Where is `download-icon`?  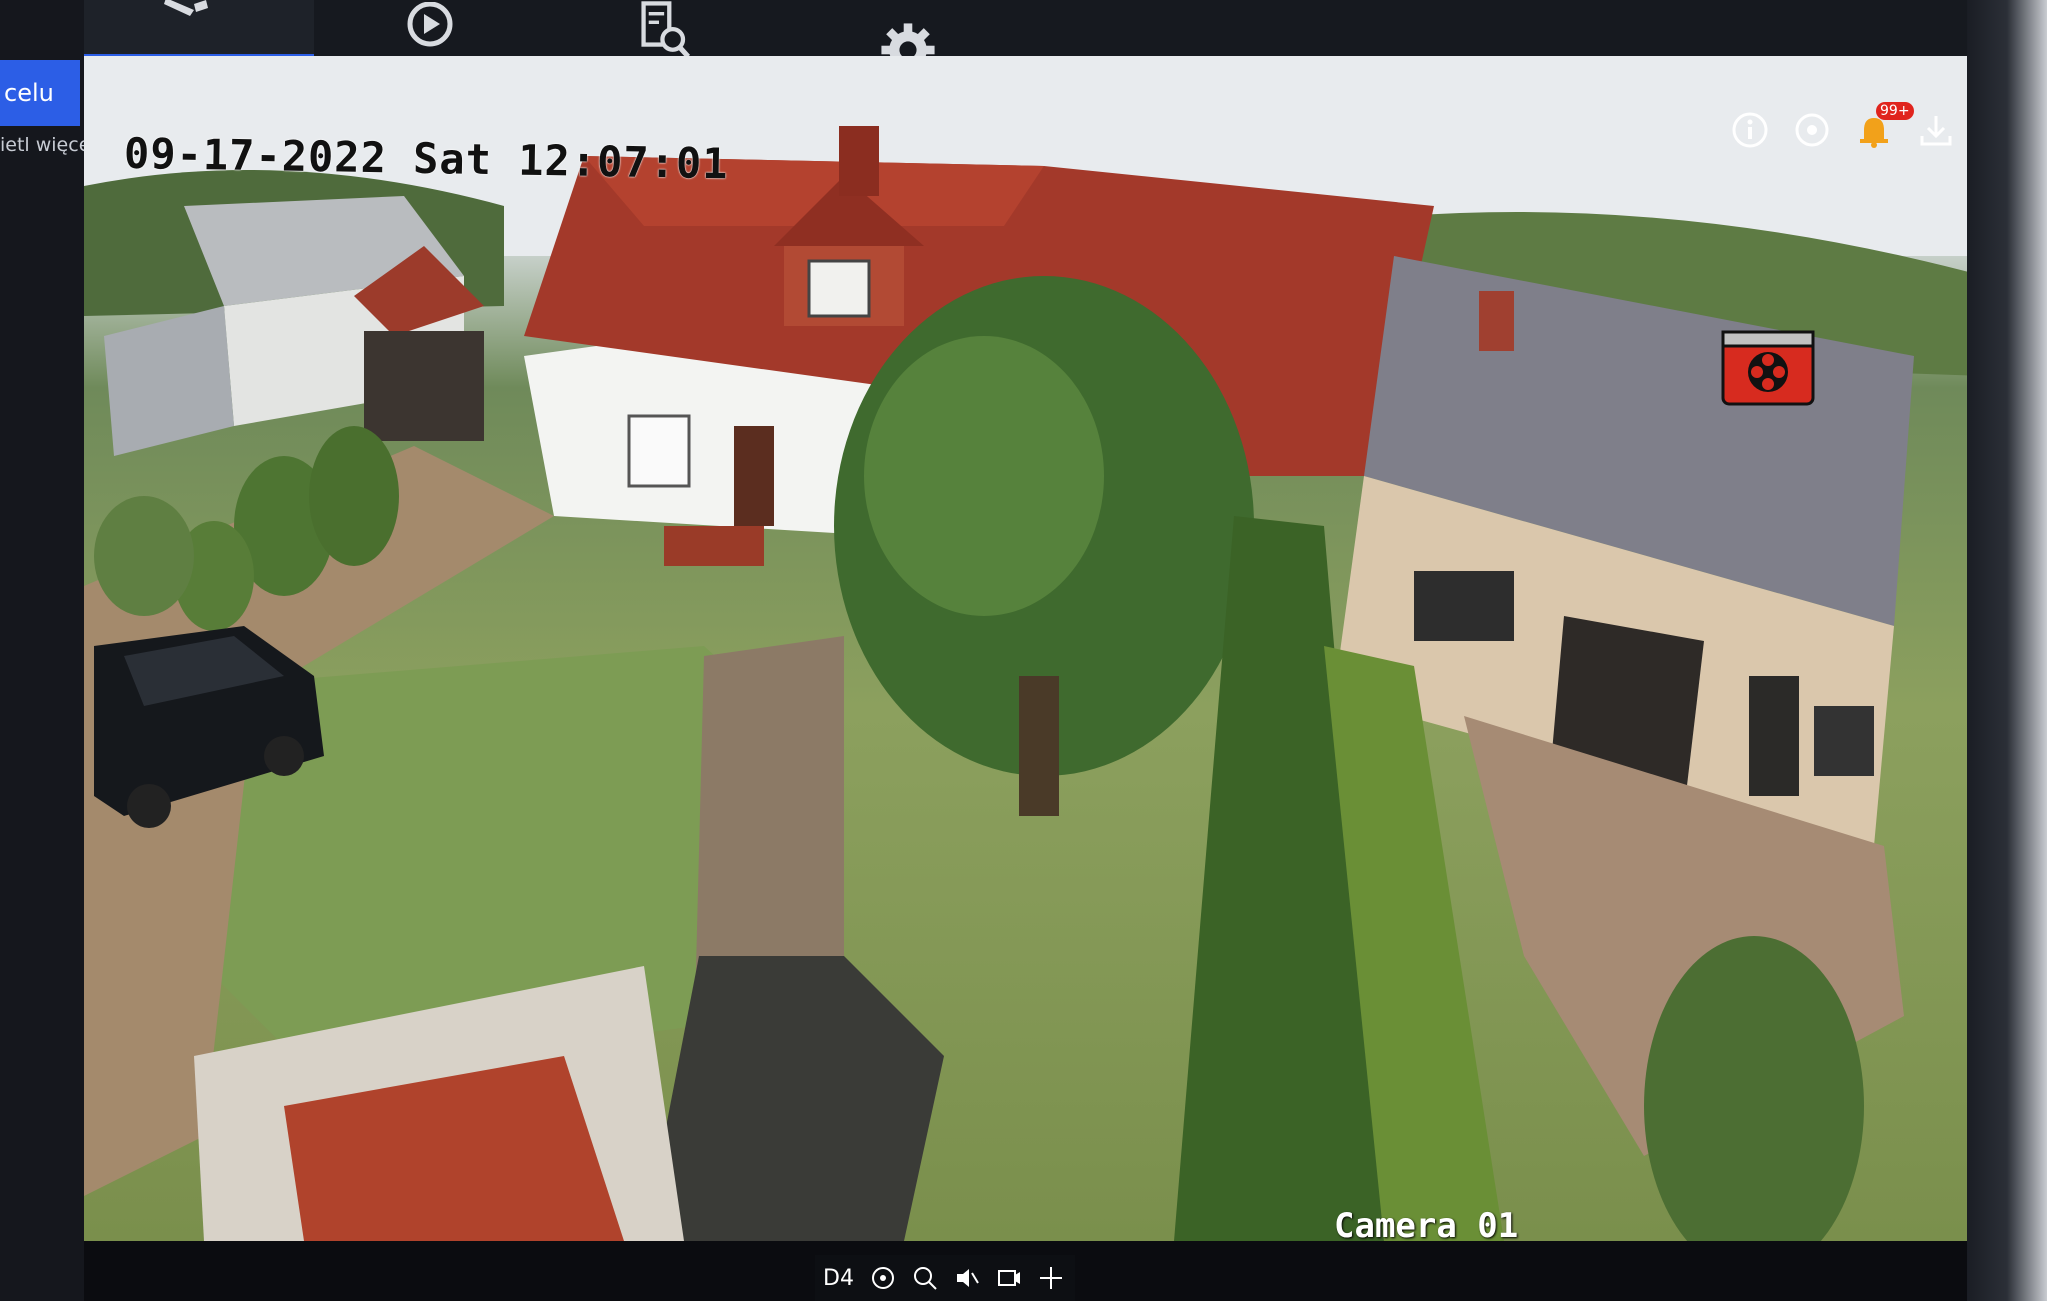
download-icon is located at coordinates (1936, 130).